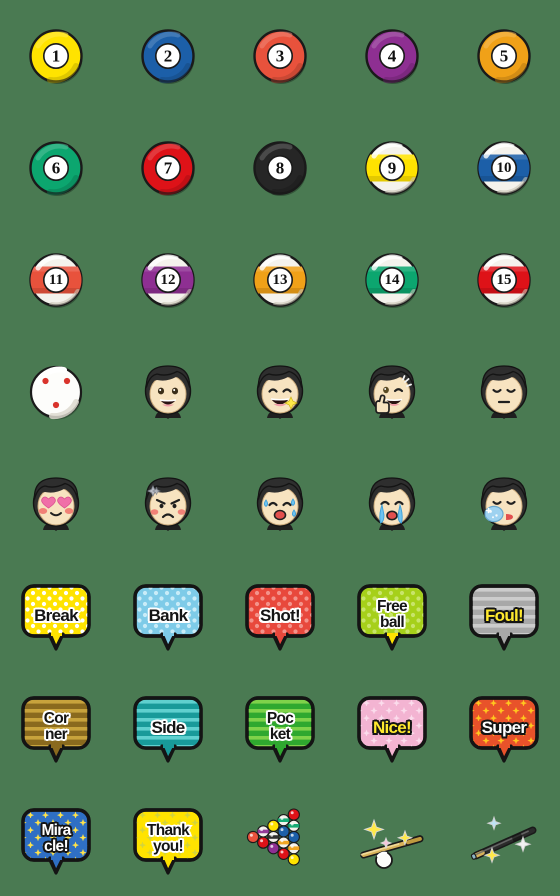 The width and height of the screenshot is (560, 896). I want to click on bubble-free-ball-shape: Free ball, so click(392, 616).